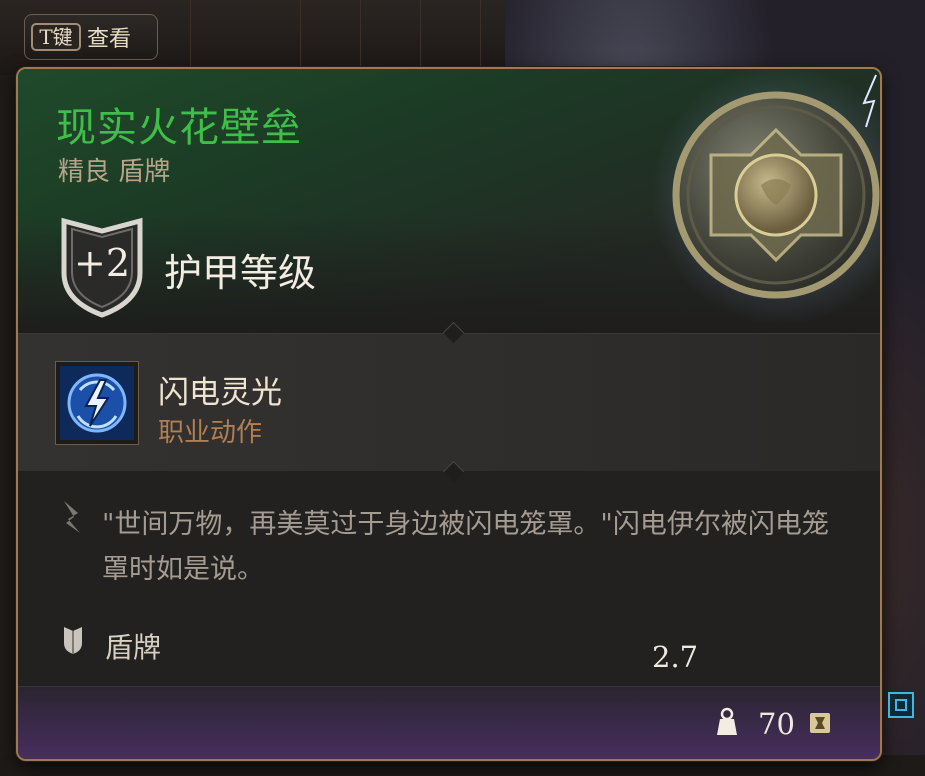 This screenshot has width=925, height=776. Describe the element at coordinates (73, 640) in the screenshot. I see `shield-type-icon` at that location.